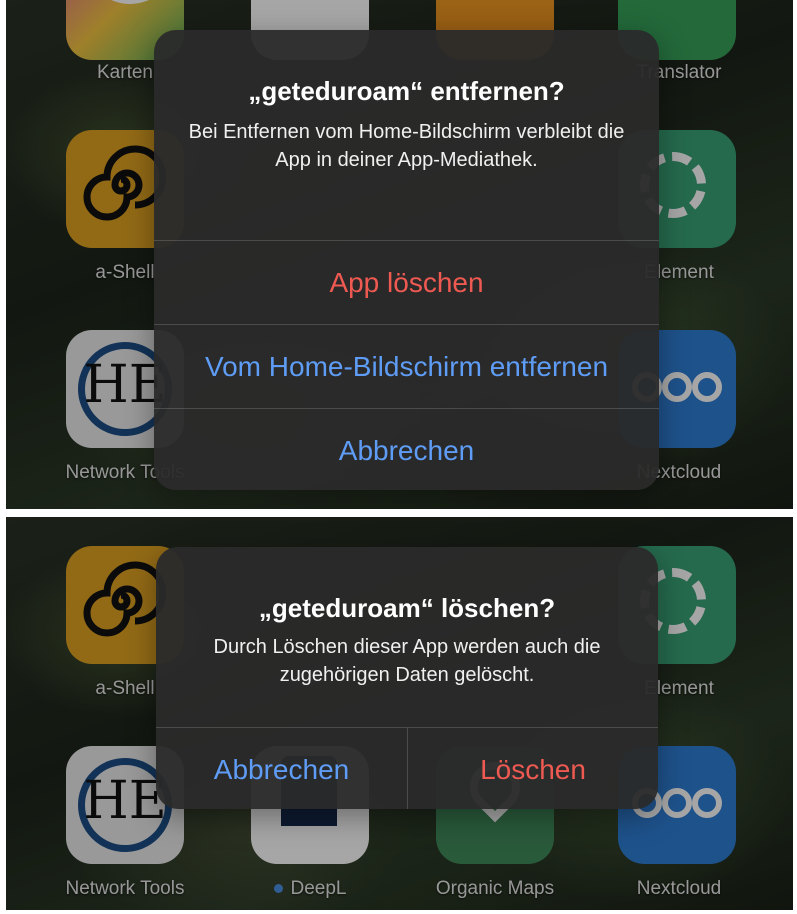 The width and height of the screenshot is (797, 914). Describe the element at coordinates (407, 608) in the screenshot. I see `alert-title: „geteduroam“ löschen?` at that location.